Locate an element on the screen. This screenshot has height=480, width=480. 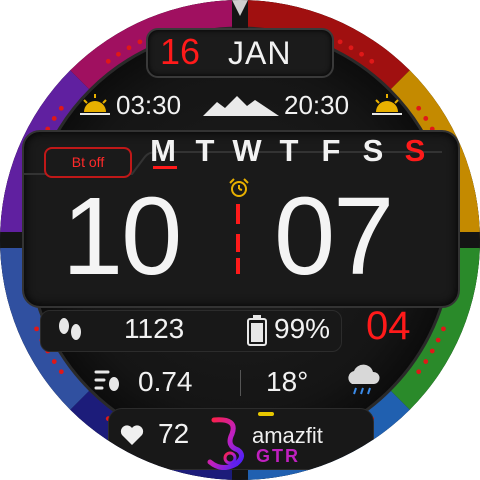
week-number: 04 is located at coordinates (388, 326).